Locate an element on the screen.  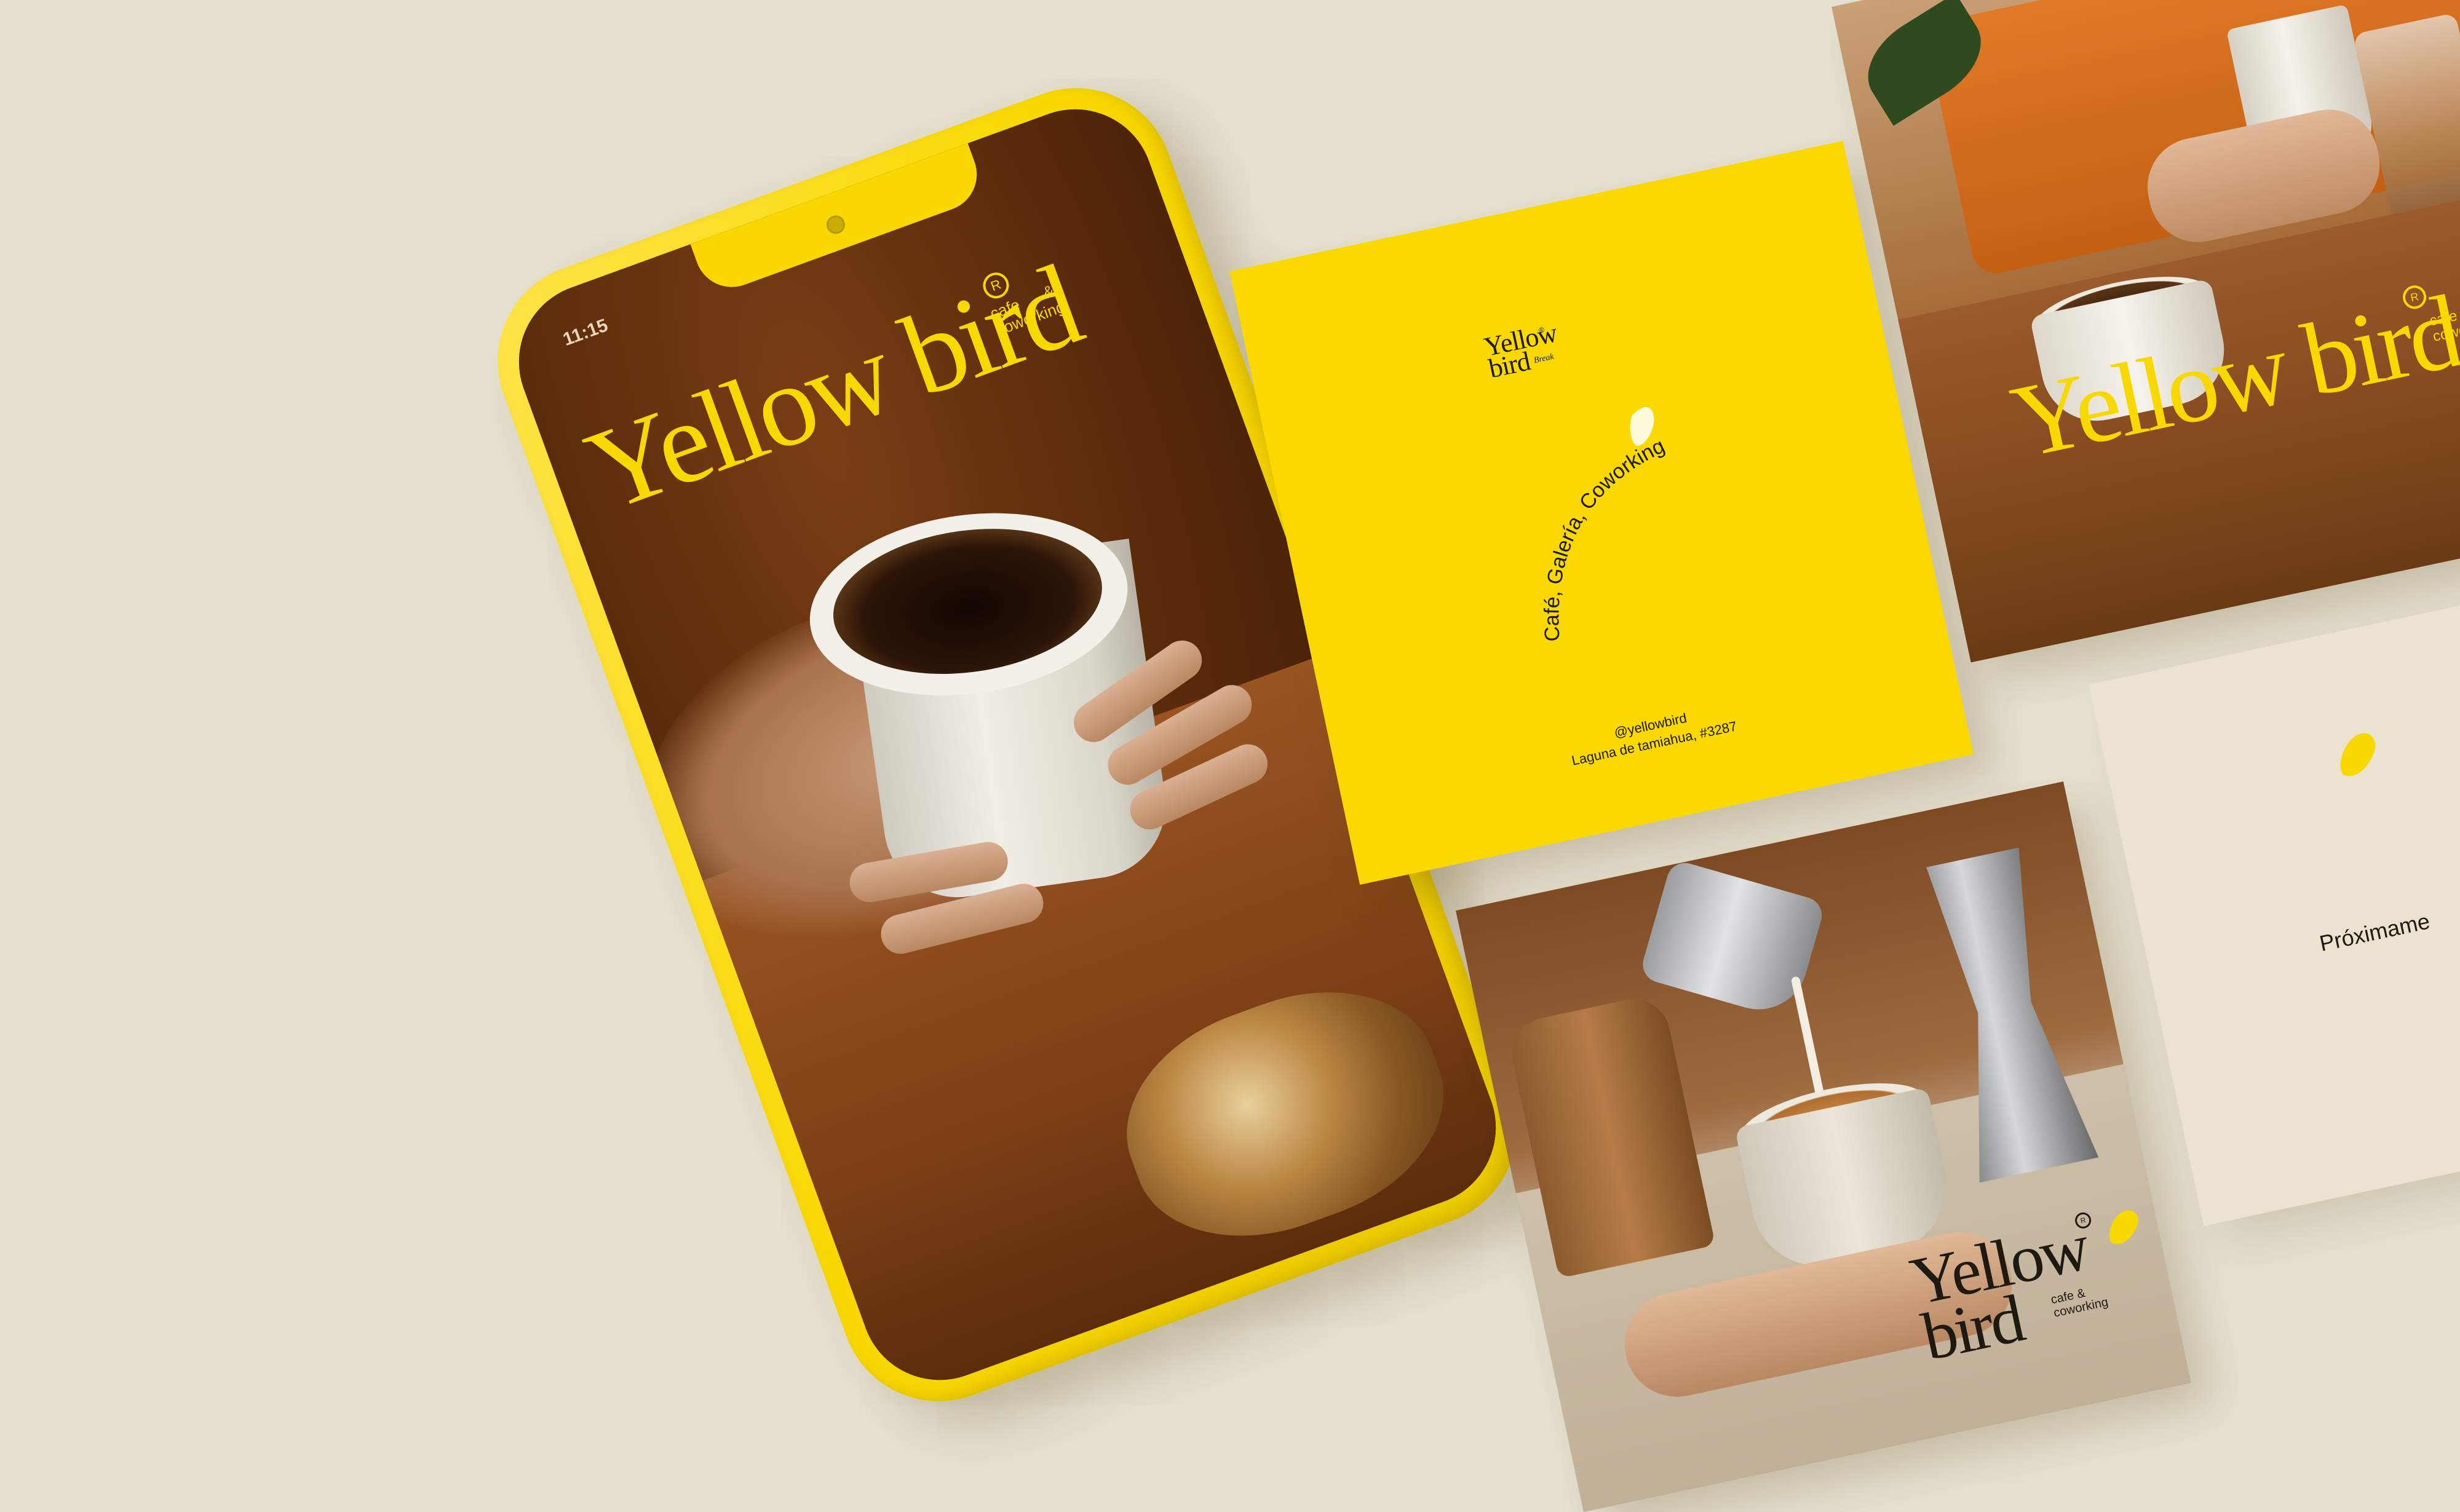
tagline-arc: Café, Galería, Coworking is located at coordinates (1603, 526).